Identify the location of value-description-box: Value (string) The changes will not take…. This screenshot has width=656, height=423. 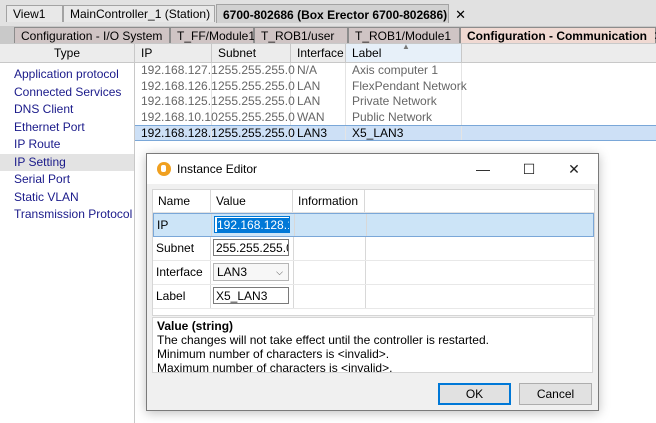
(372, 346).